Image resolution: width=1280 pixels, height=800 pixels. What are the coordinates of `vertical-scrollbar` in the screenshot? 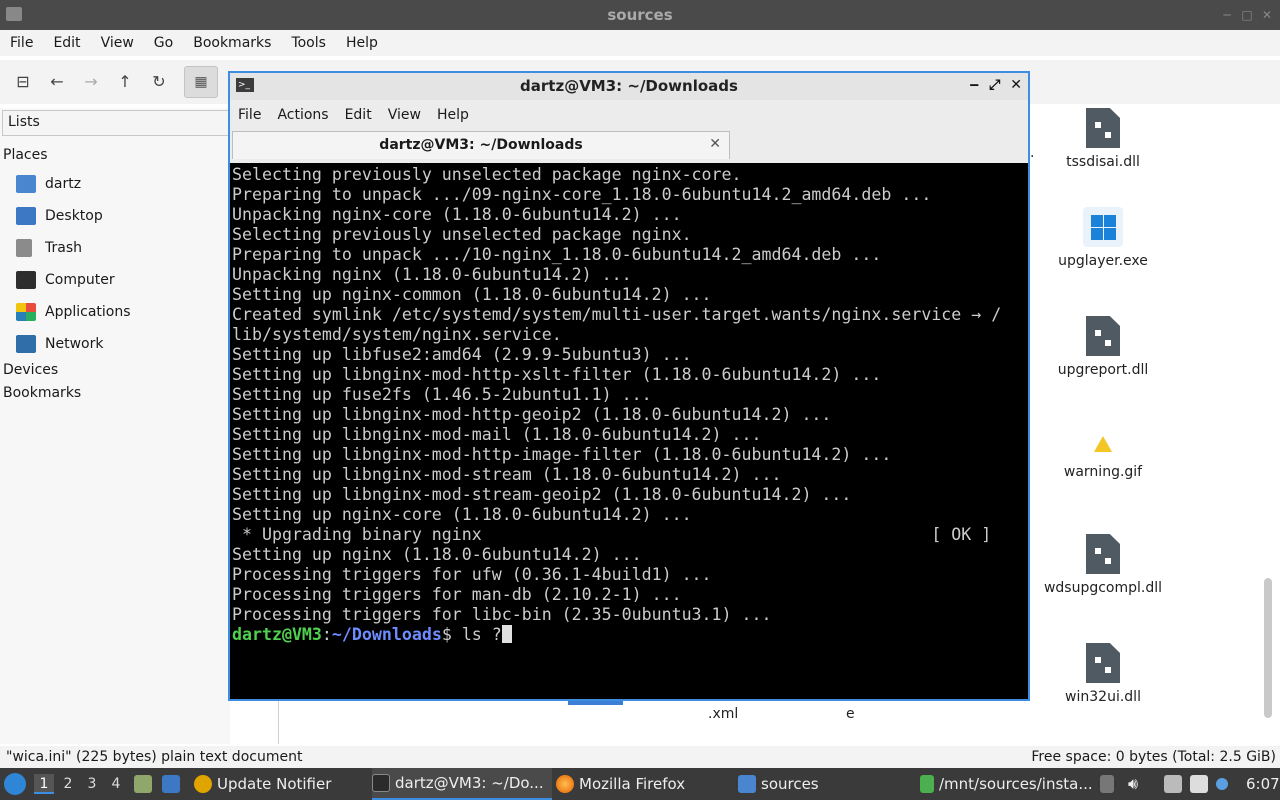 It's located at (1268, 648).